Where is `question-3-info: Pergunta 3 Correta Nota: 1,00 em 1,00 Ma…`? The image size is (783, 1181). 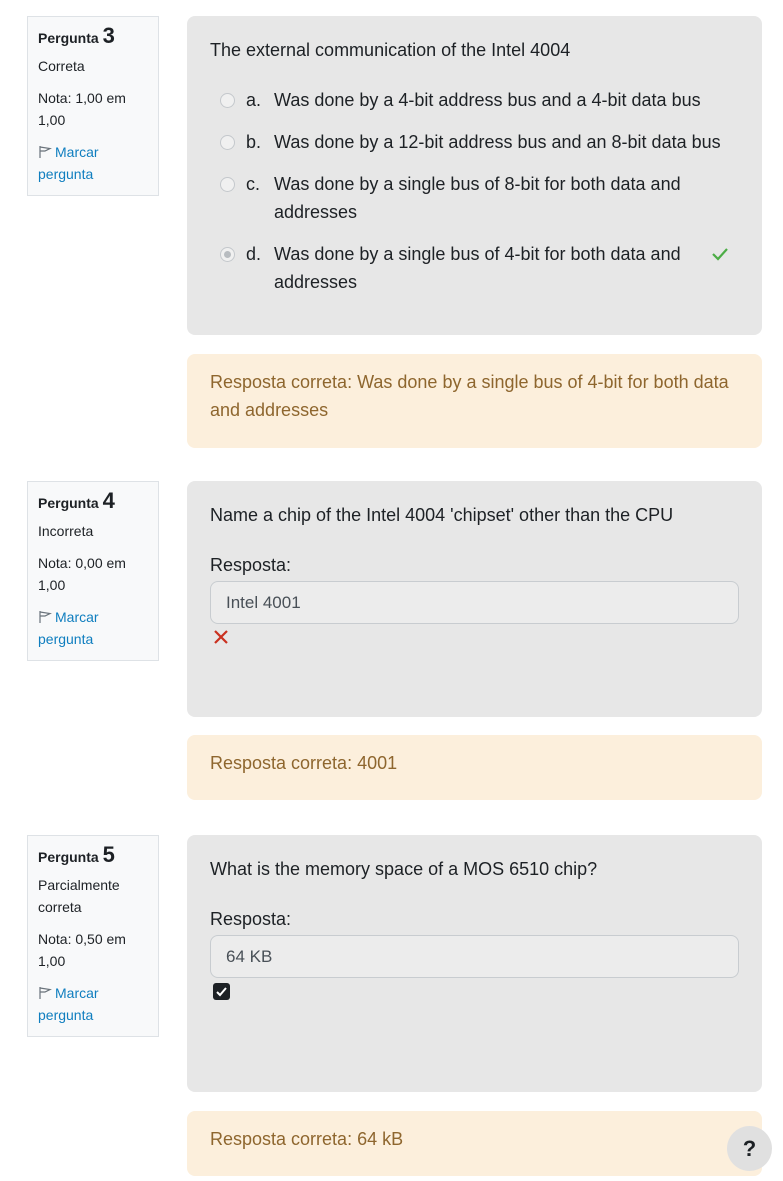 question-3-info: Pergunta 3 Correta Nota: 1,00 em 1,00 Ma… is located at coordinates (93, 106).